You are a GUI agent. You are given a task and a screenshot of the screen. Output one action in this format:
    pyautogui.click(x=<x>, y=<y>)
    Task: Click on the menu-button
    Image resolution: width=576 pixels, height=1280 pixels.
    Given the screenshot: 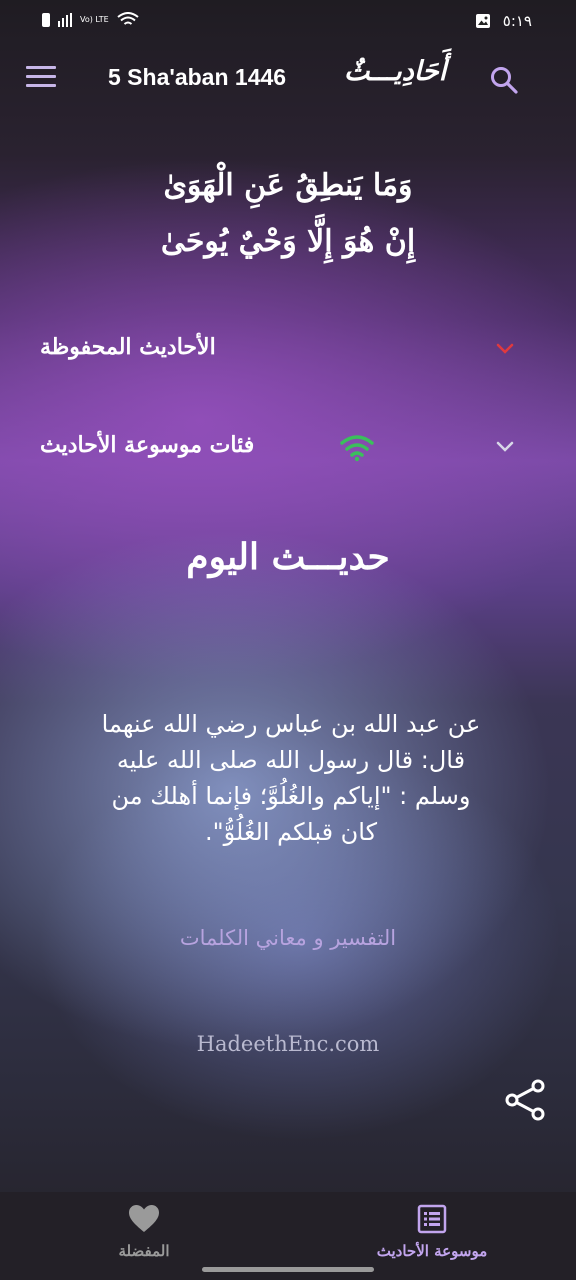 What is the action you would take?
    pyautogui.click(x=41, y=78)
    